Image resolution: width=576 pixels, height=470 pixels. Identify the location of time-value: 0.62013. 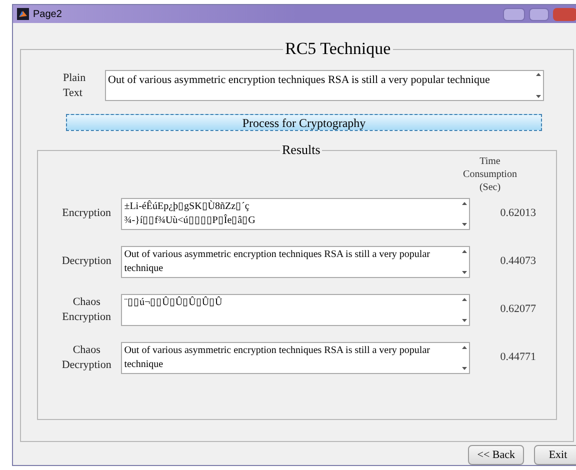
(518, 214).